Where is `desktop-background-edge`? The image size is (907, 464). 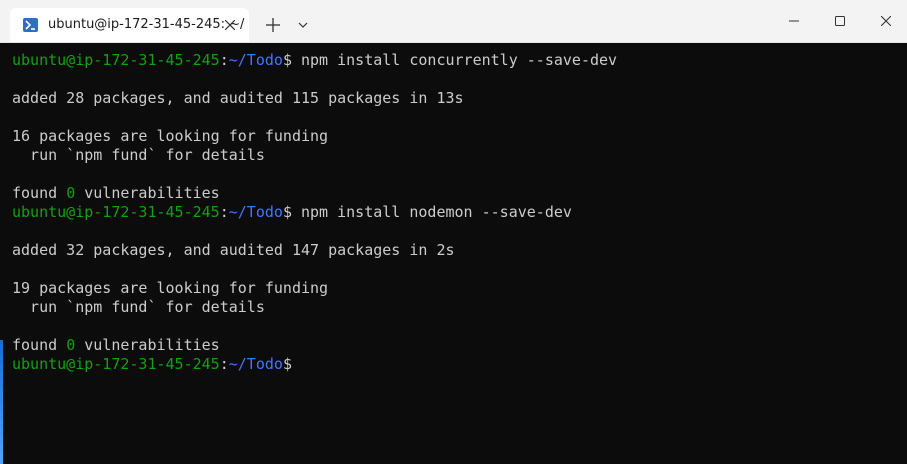 desktop-background-edge is located at coordinates (1, 402).